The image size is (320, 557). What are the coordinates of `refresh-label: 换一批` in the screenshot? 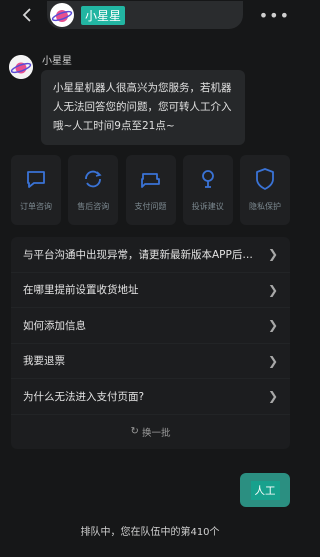 It's located at (156, 433).